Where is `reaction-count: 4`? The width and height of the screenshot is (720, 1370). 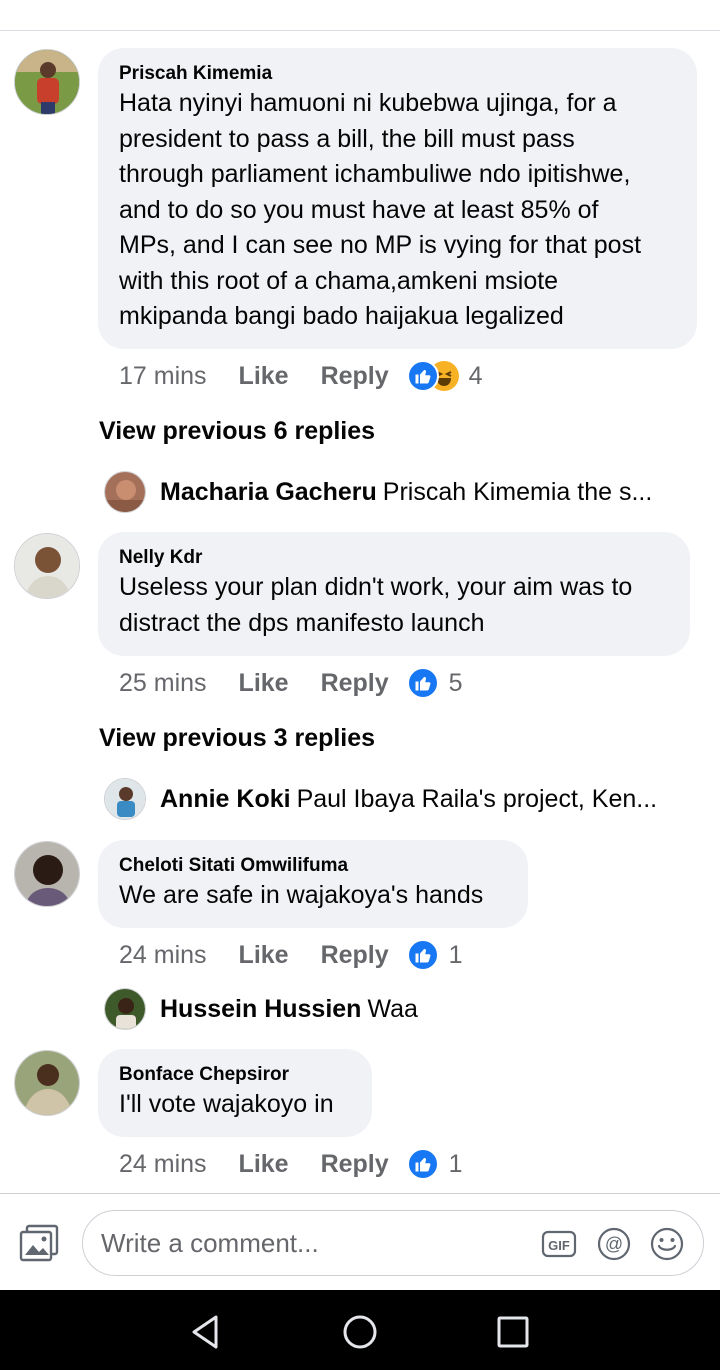
reaction-count: 4 is located at coordinates (475, 375).